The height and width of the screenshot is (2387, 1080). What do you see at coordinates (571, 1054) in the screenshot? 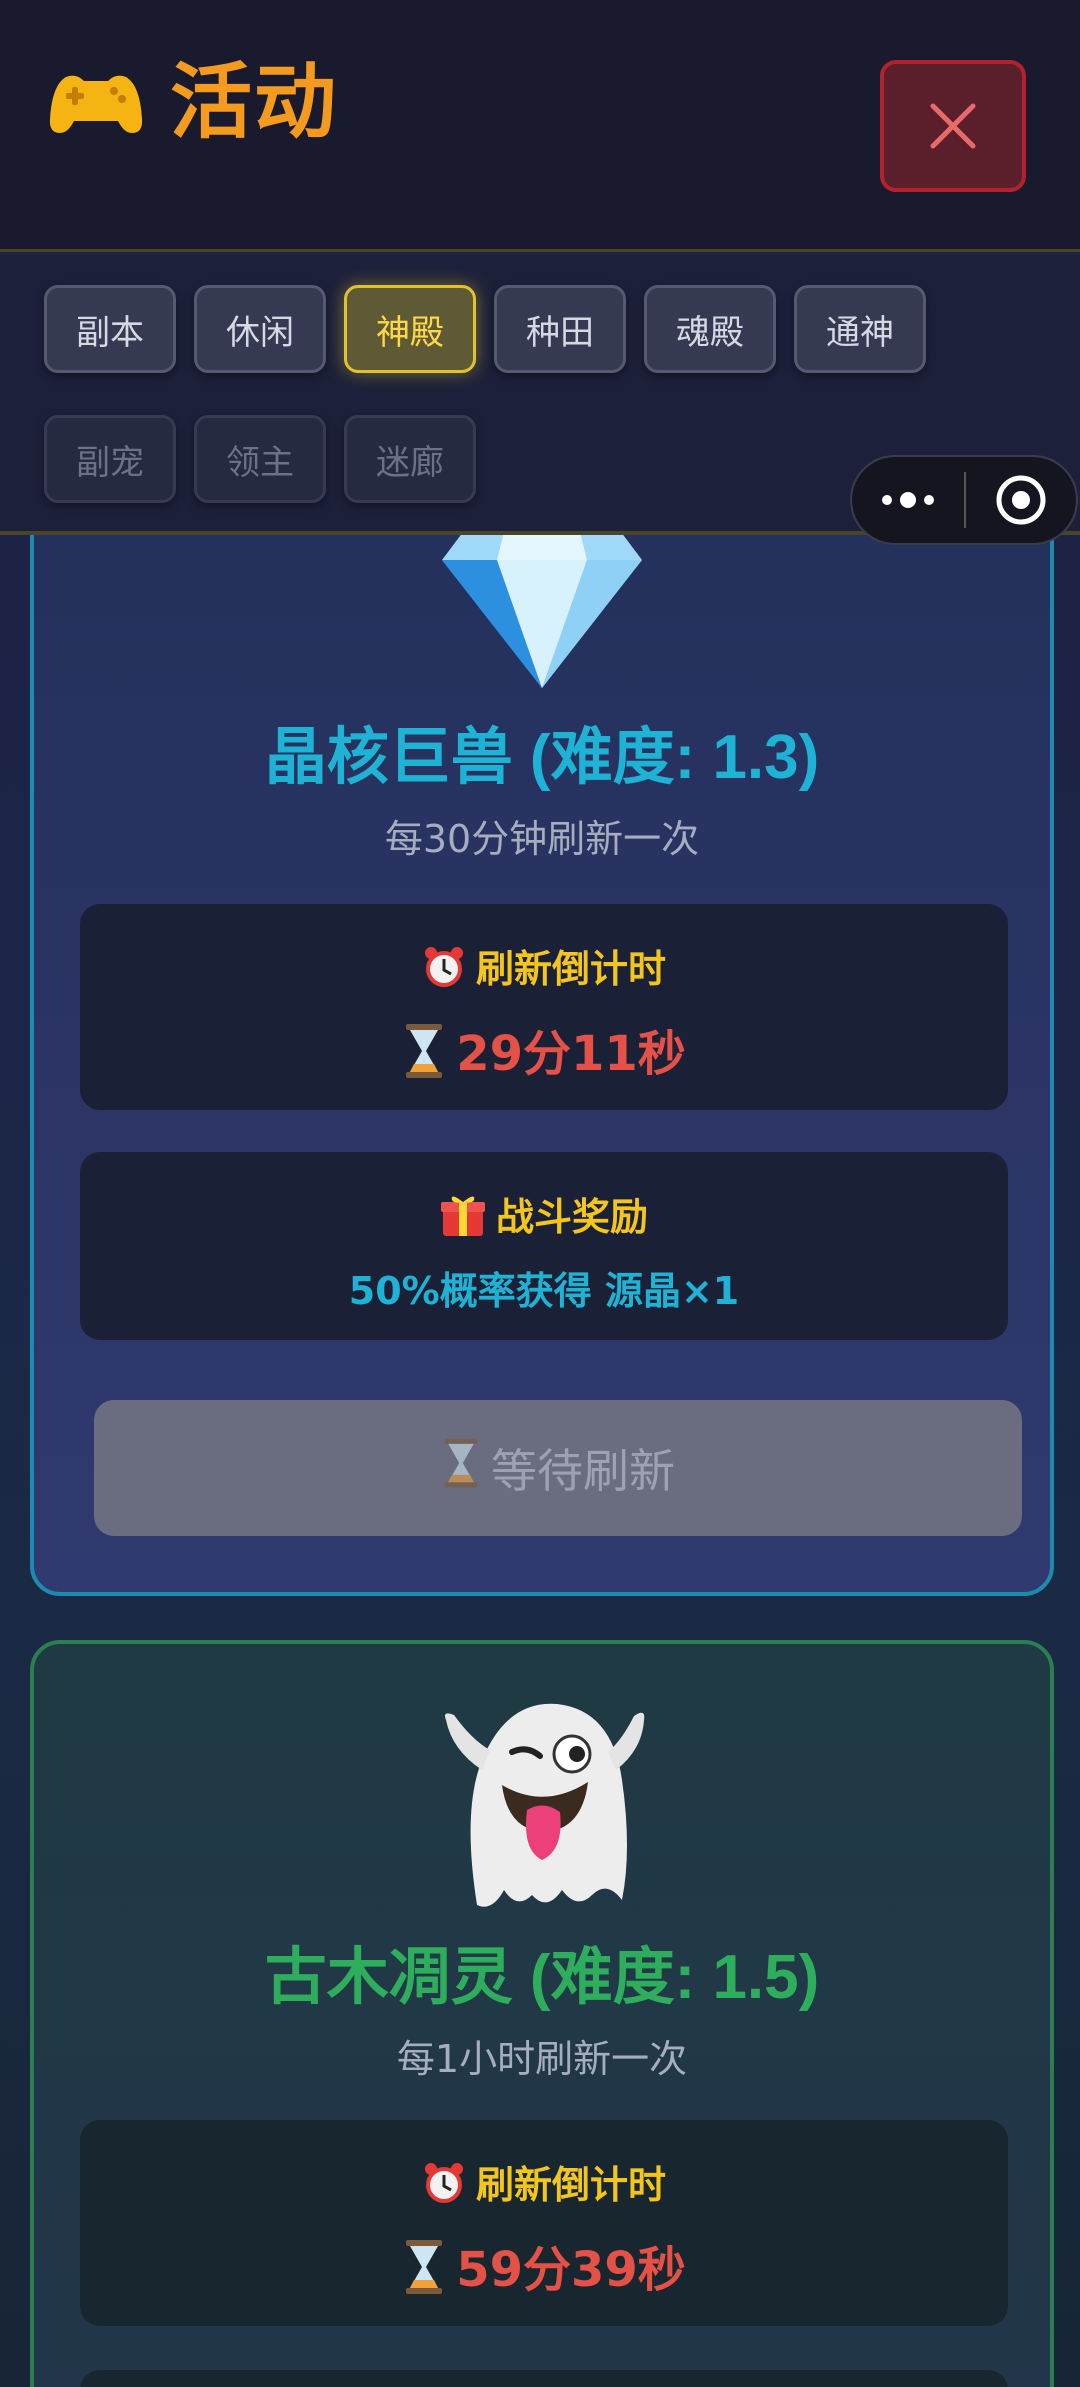
I see `countdown-value: 29分11秒` at bounding box center [571, 1054].